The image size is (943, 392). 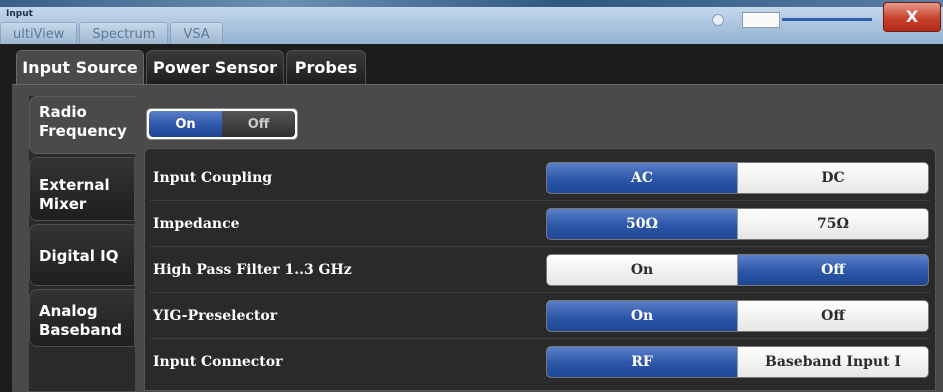 What do you see at coordinates (833, 316) in the screenshot?
I see `yig-preselector-off: Off` at bounding box center [833, 316].